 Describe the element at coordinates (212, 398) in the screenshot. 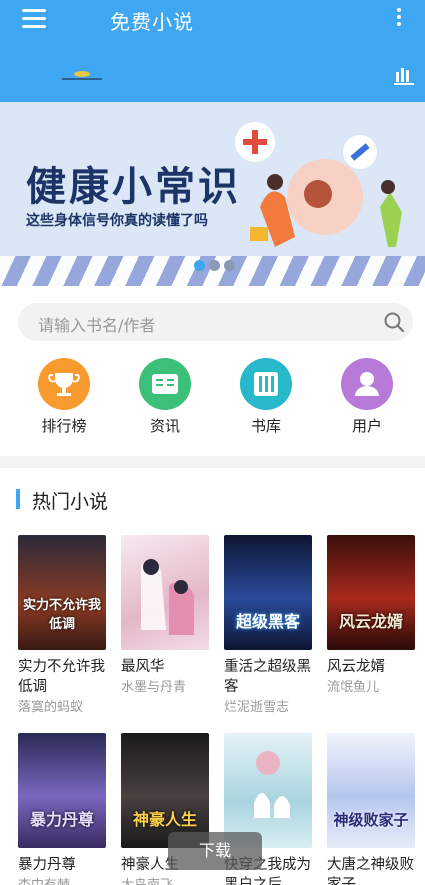

I see `quick-nav: 排行榜 资讯 书库 用户` at that location.